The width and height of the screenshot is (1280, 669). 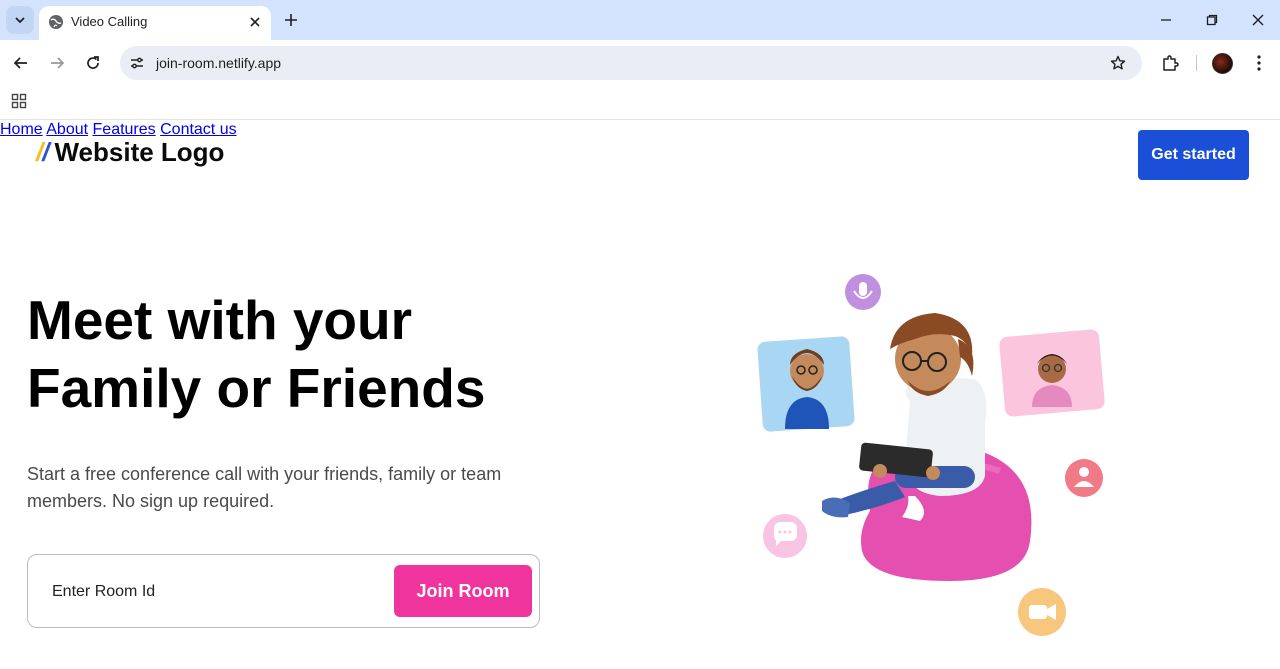 I want to click on reload-button, so click(x=93, y=63).